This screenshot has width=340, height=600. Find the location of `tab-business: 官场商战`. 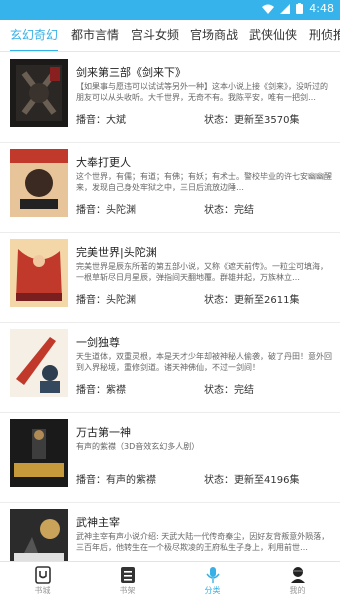

tab-business: 官场商战 is located at coordinates (214, 35).